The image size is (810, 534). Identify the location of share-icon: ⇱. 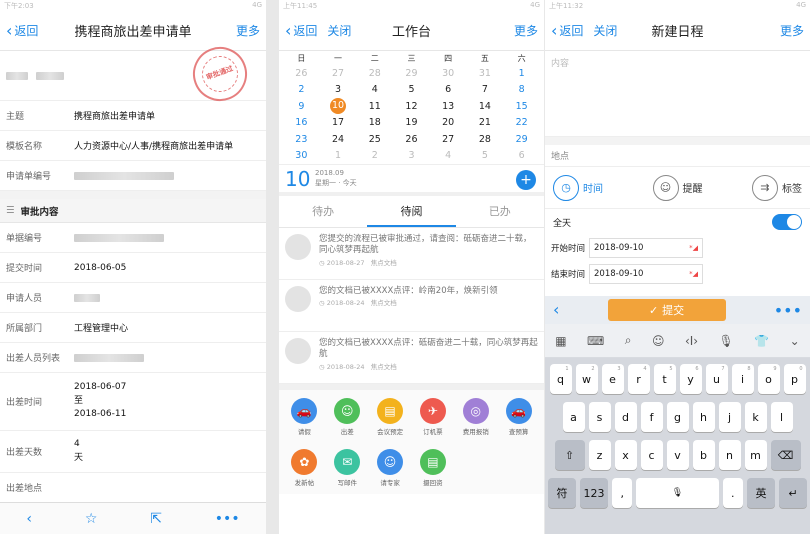
(156, 519).